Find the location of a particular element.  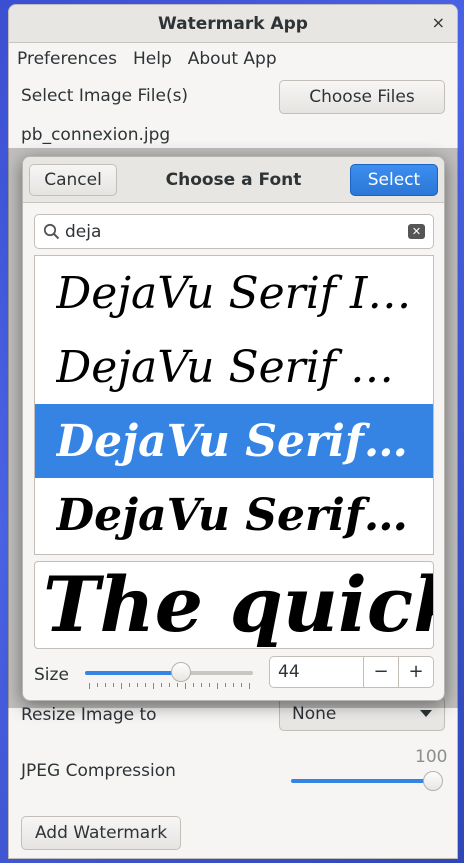

font-search: ✕ is located at coordinates (234, 231).